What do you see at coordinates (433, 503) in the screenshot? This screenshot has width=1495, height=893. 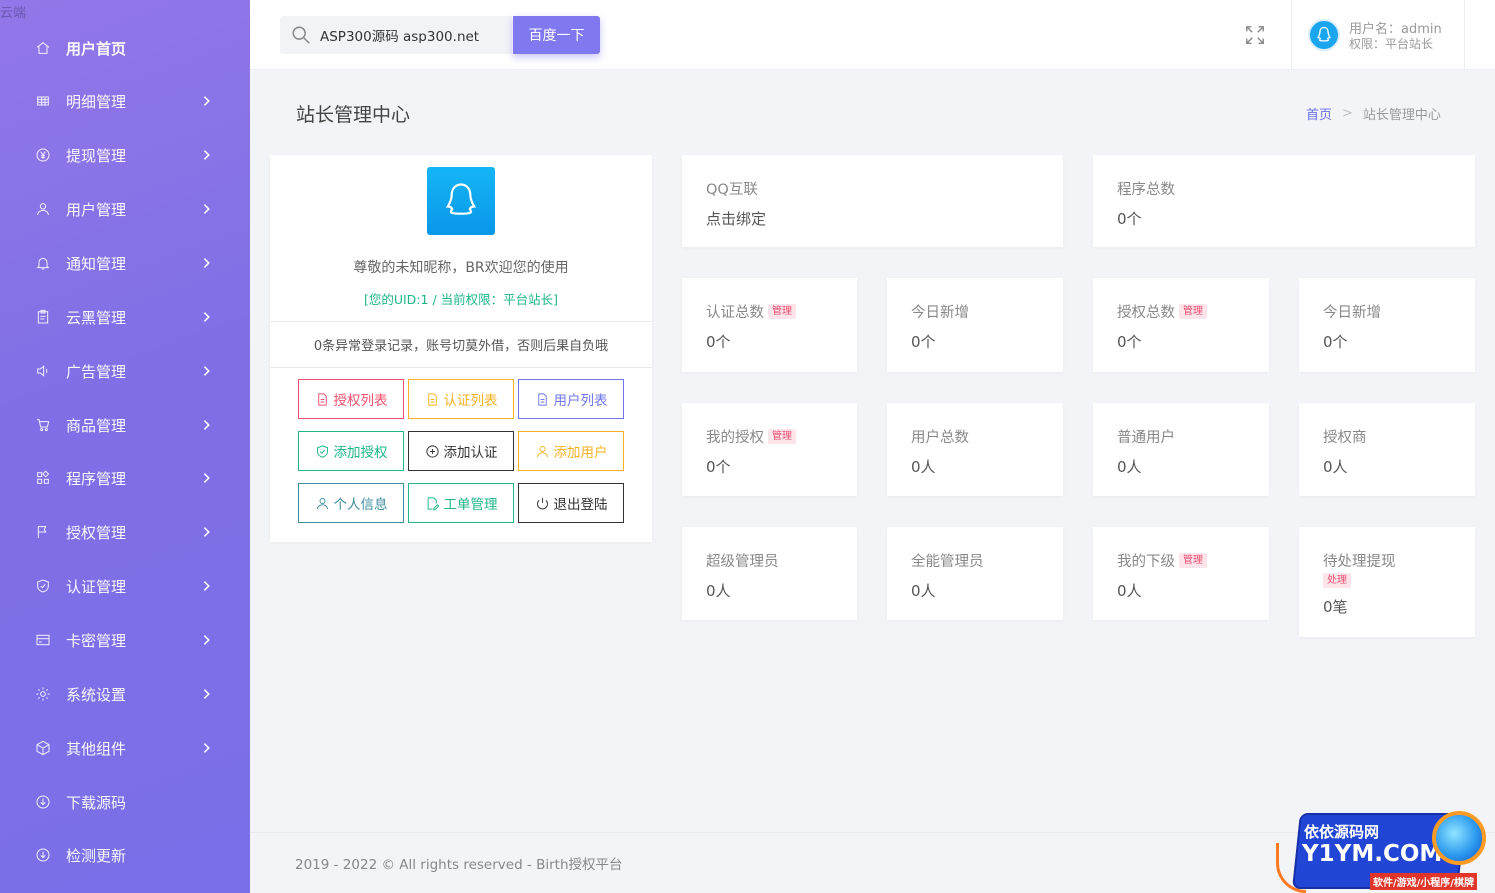 I see `edit-icon` at bounding box center [433, 503].